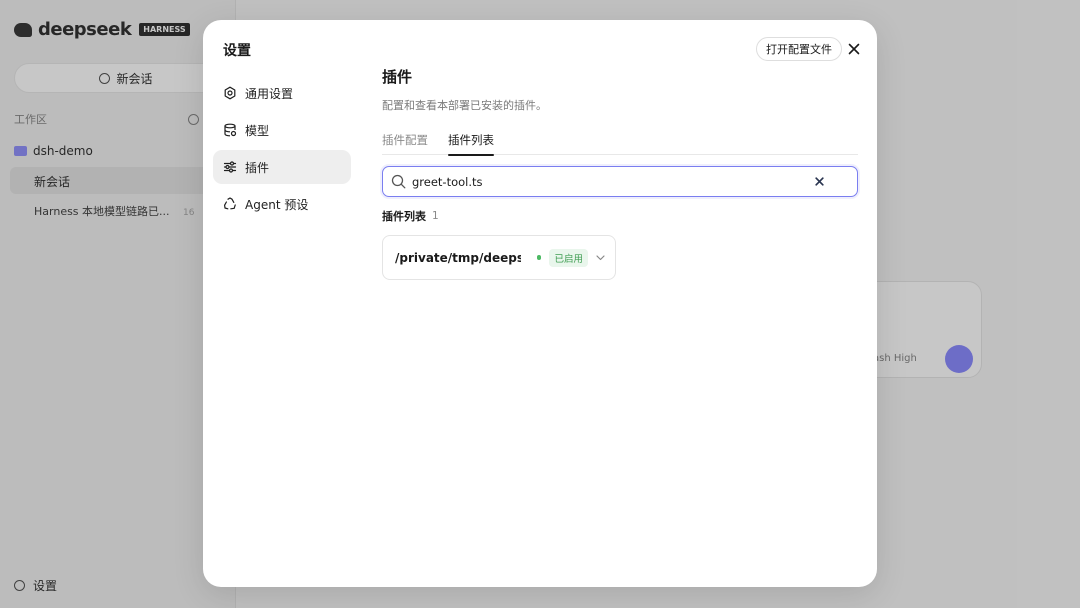  Describe the element at coordinates (230, 93) in the screenshot. I see `gear-icon` at that location.